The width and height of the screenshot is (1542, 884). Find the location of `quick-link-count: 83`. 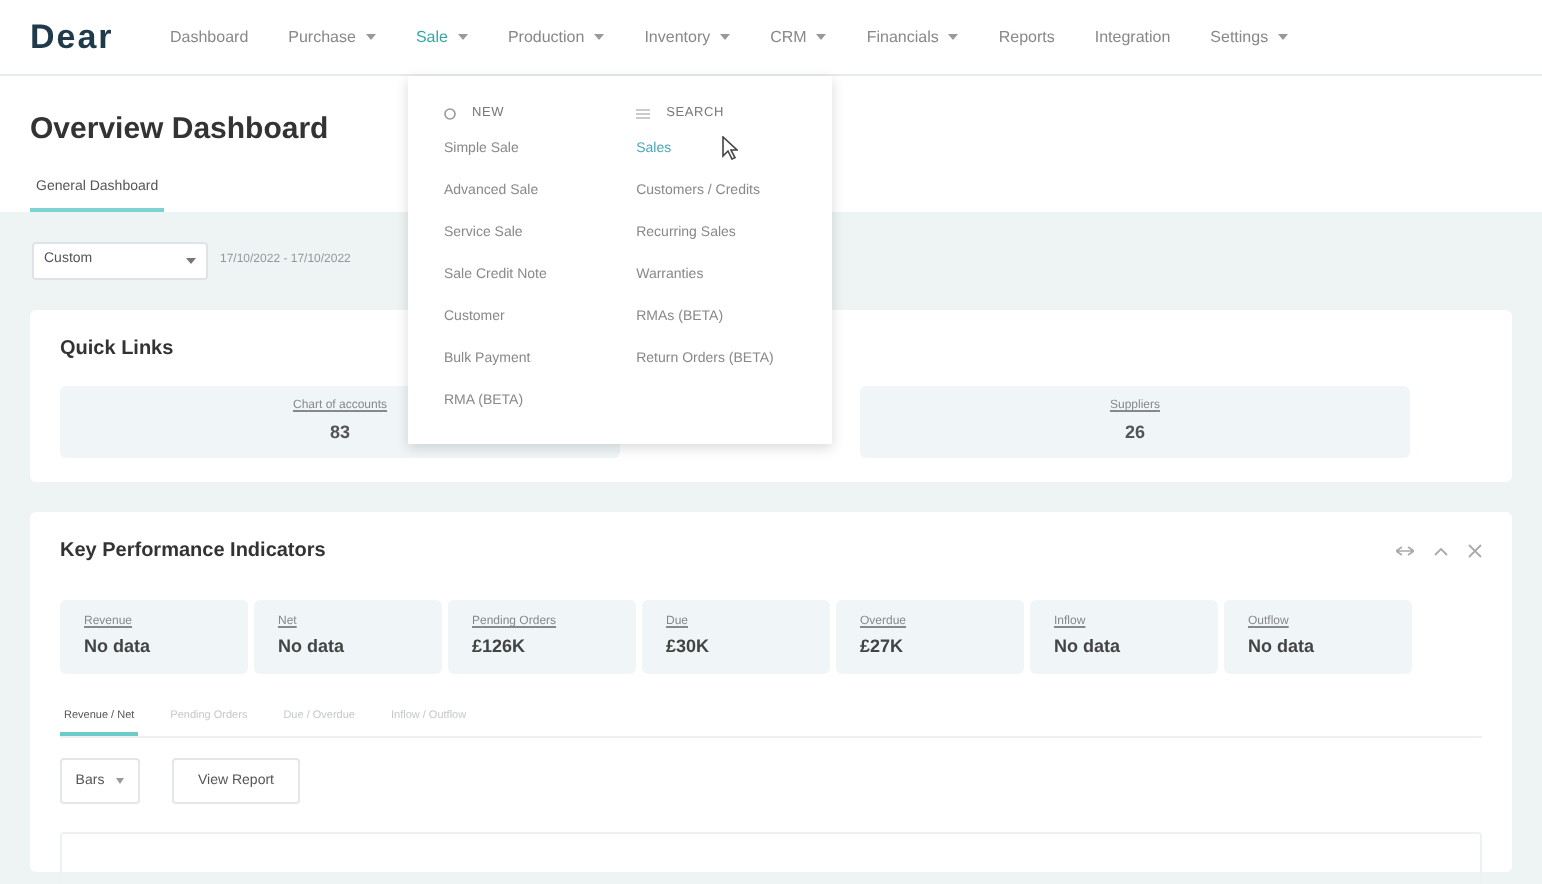

quick-link-count: 83 is located at coordinates (339, 432).